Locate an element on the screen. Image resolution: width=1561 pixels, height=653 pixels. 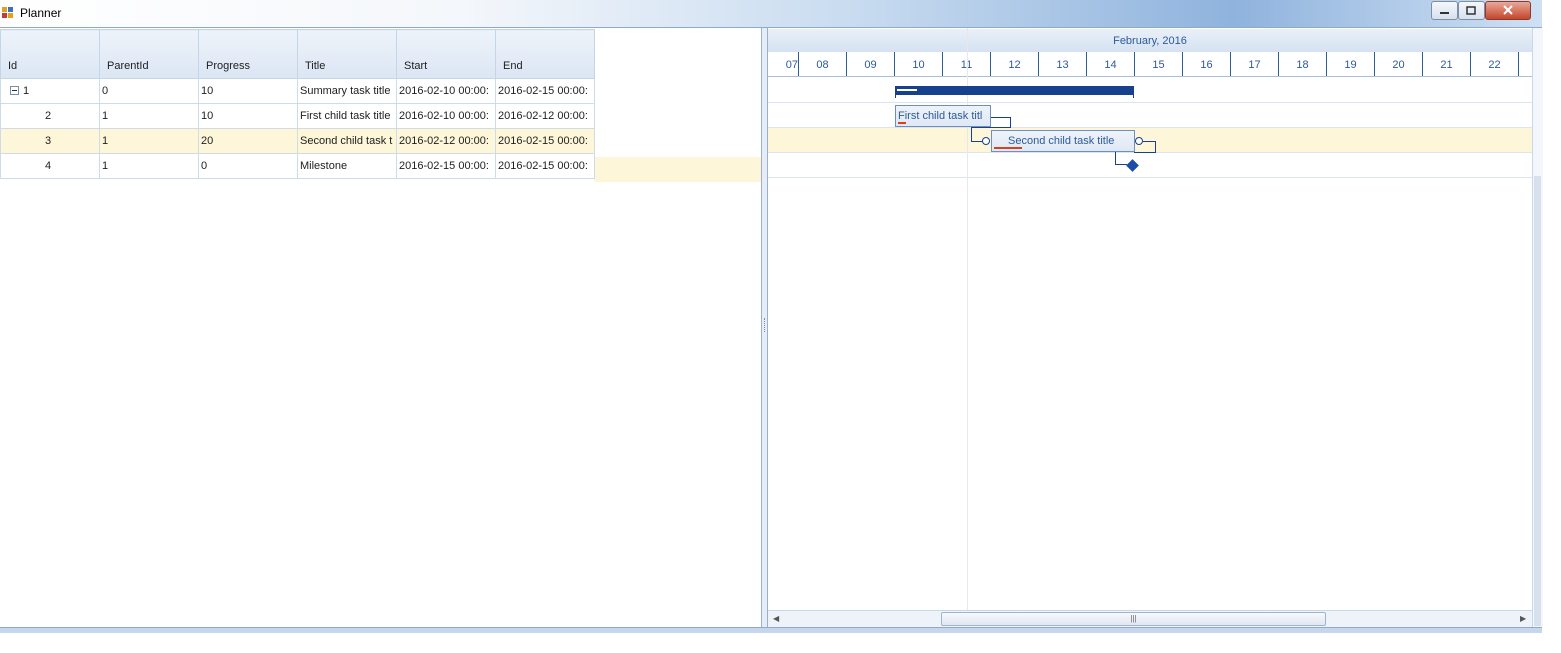
column-header-end: End is located at coordinates (545, 54).